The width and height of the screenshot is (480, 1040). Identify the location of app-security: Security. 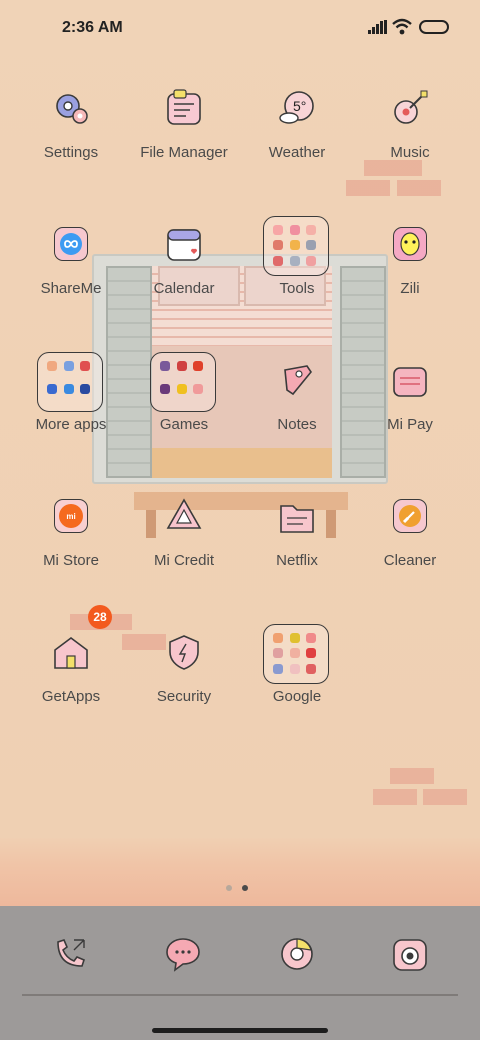
(184, 688).